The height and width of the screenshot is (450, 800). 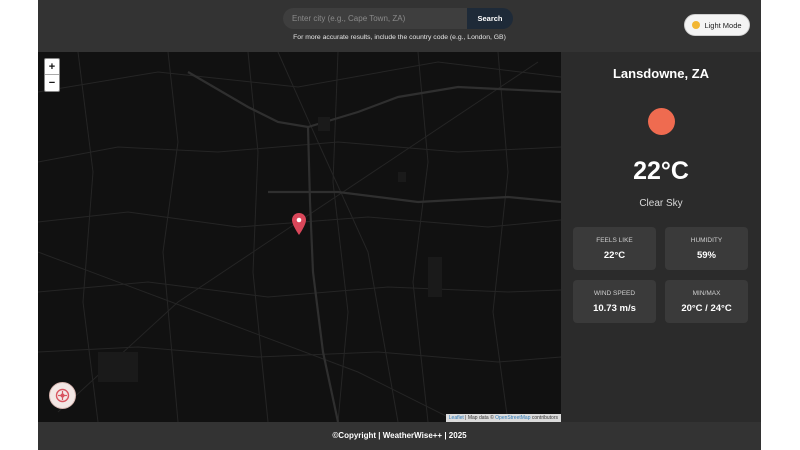 I want to click on stat-label: MIN/MAX, so click(x=706, y=293).